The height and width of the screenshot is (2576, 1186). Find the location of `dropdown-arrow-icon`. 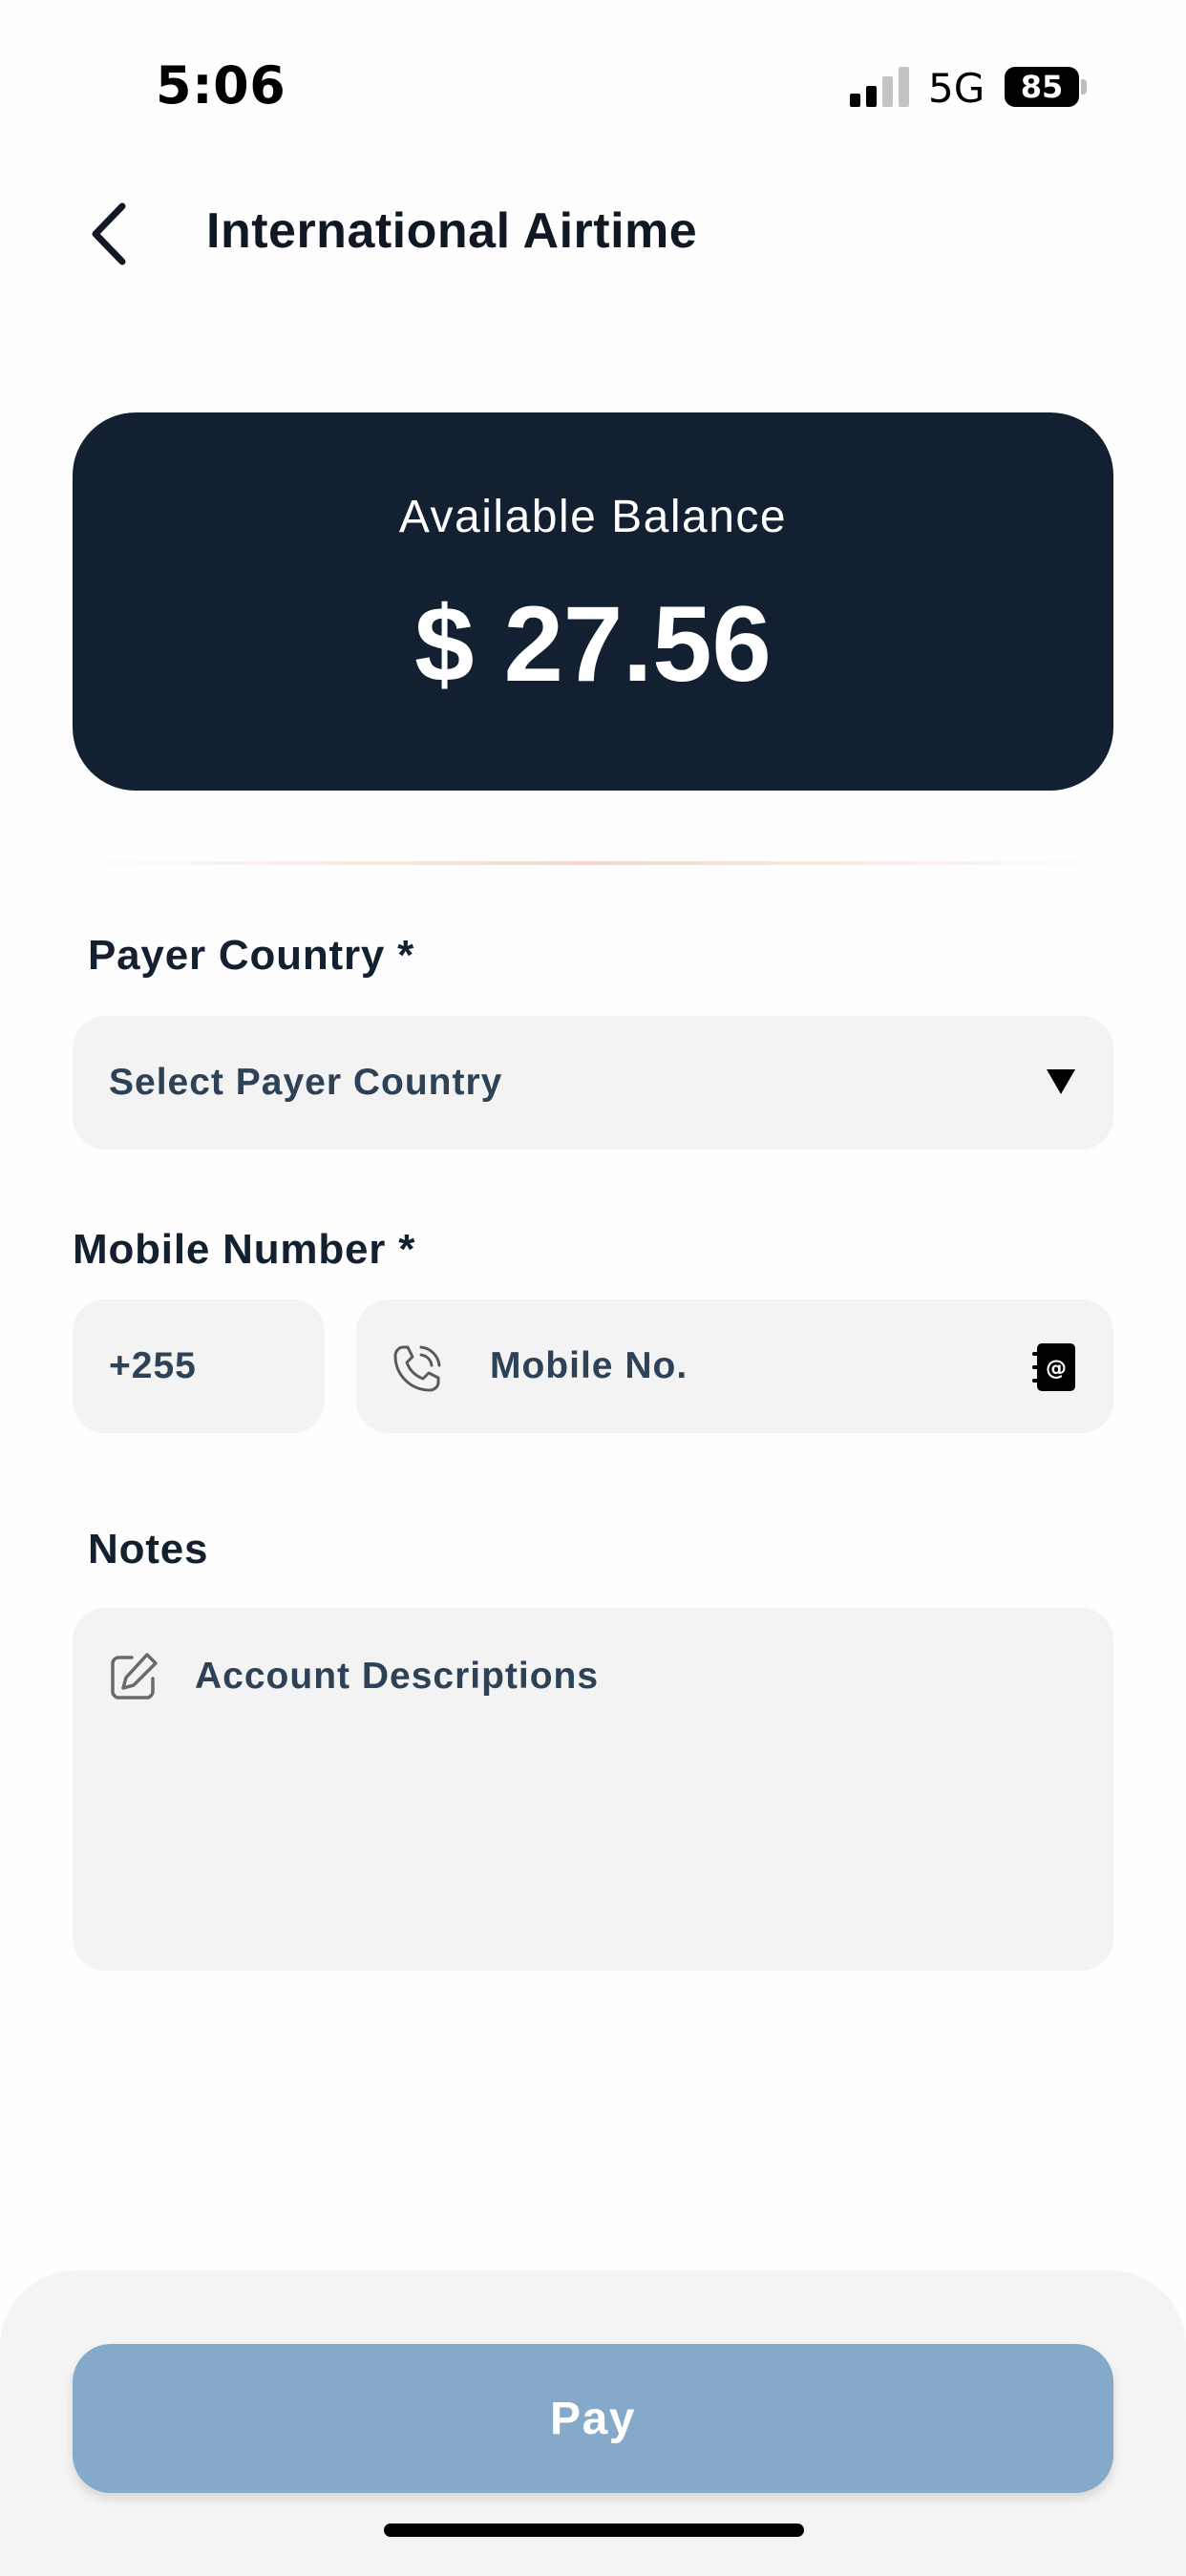

dropdown-arrow-icon is located at coordinates (1061, 1081).